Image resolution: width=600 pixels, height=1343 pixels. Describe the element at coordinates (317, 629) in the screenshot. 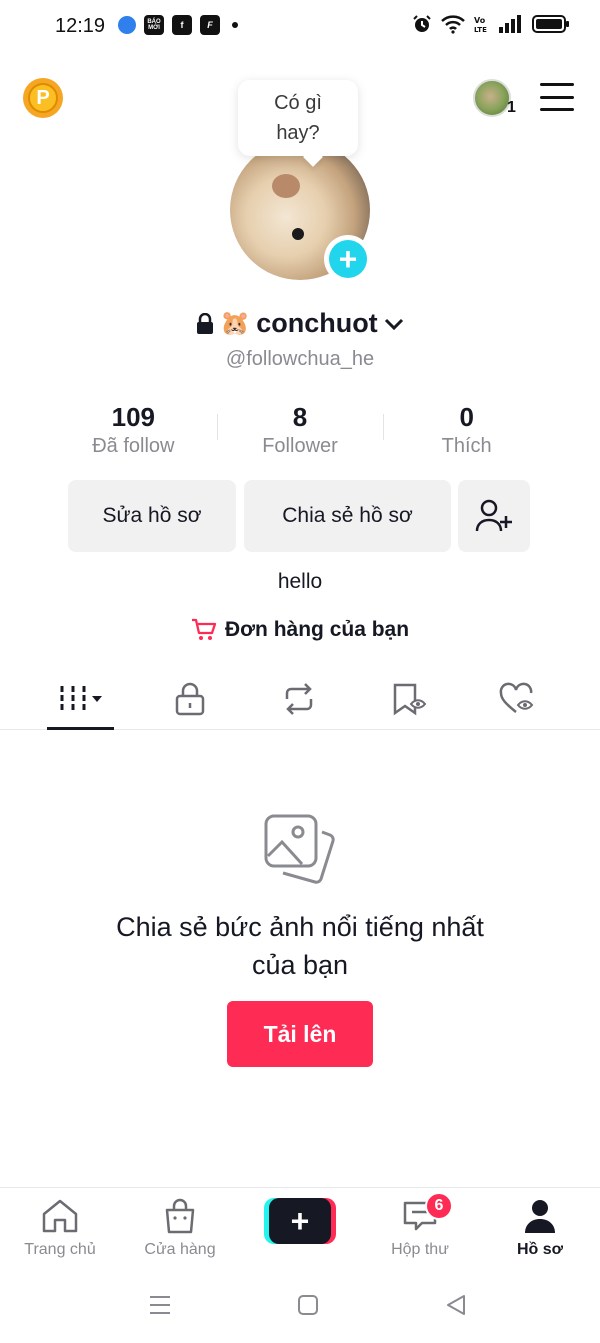

I see `orders-label: Đơn hàng của bạn` at that location.